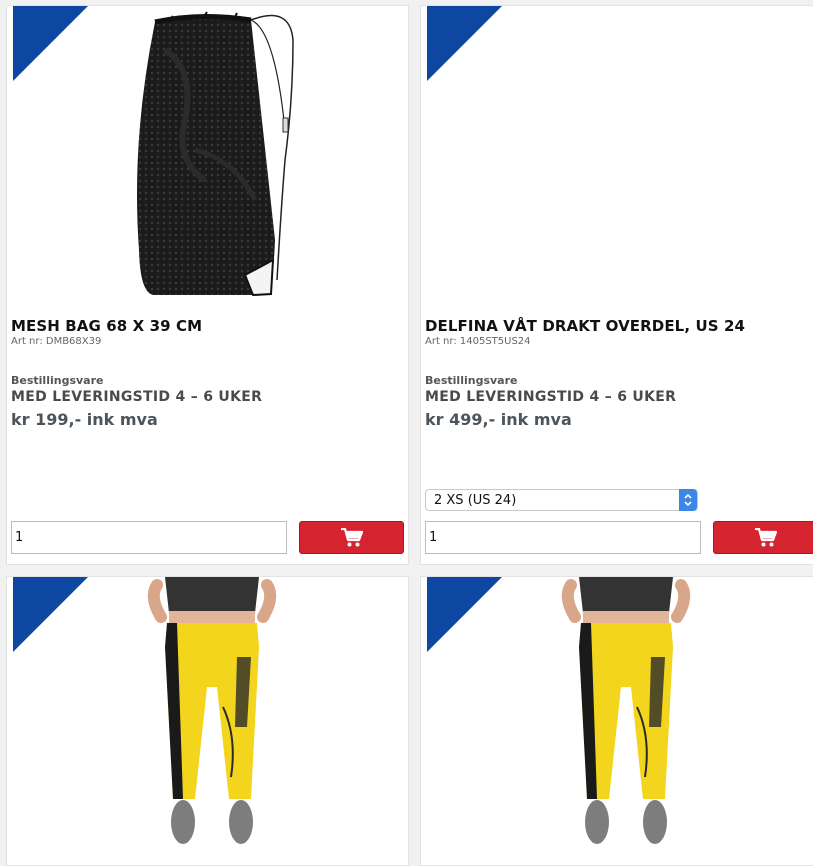  Describe the element at coordinates (688, 500) in the screenshot. I see `select-arrows-icon` at that location.